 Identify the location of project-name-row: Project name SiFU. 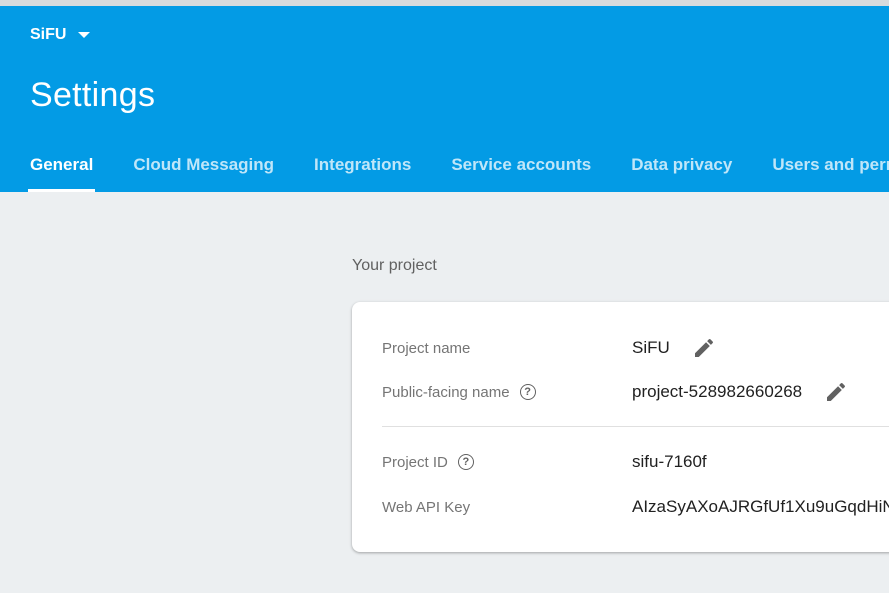
(549, 348).